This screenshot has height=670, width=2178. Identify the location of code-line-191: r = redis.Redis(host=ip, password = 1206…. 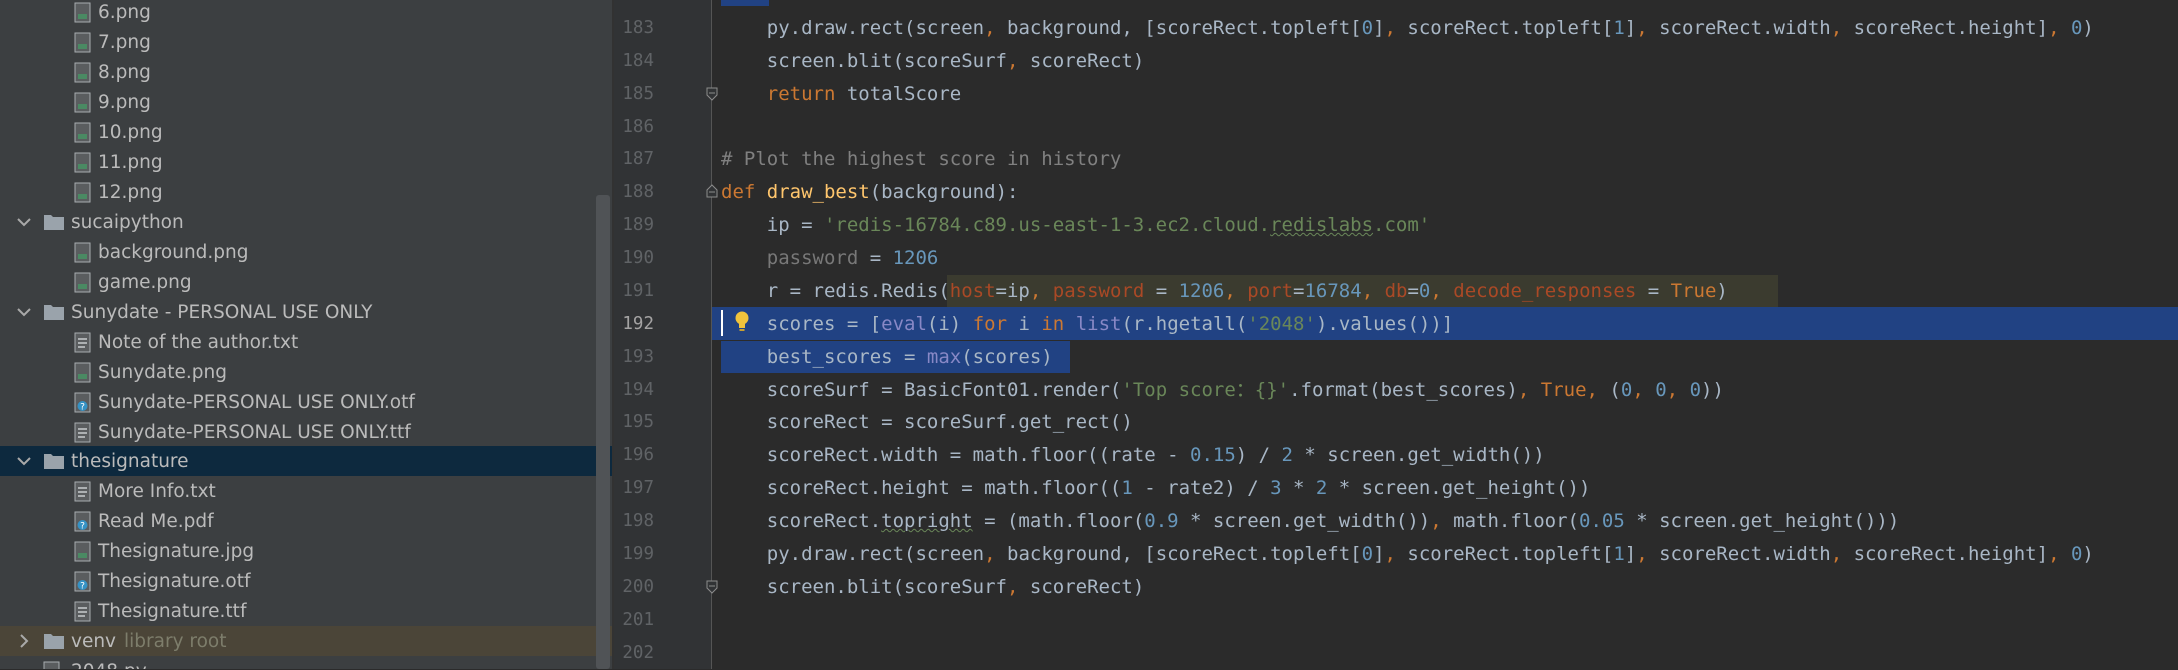
(1224, 291).